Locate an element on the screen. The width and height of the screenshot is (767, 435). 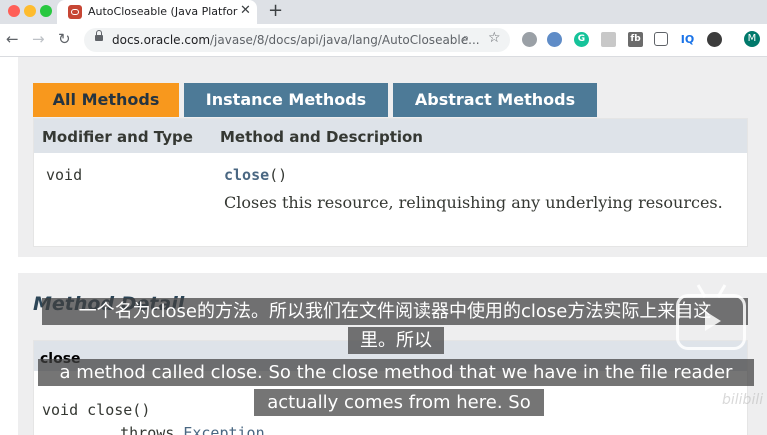
header-modifier-type: Modifier and Type is located at coordinates (117, 137).